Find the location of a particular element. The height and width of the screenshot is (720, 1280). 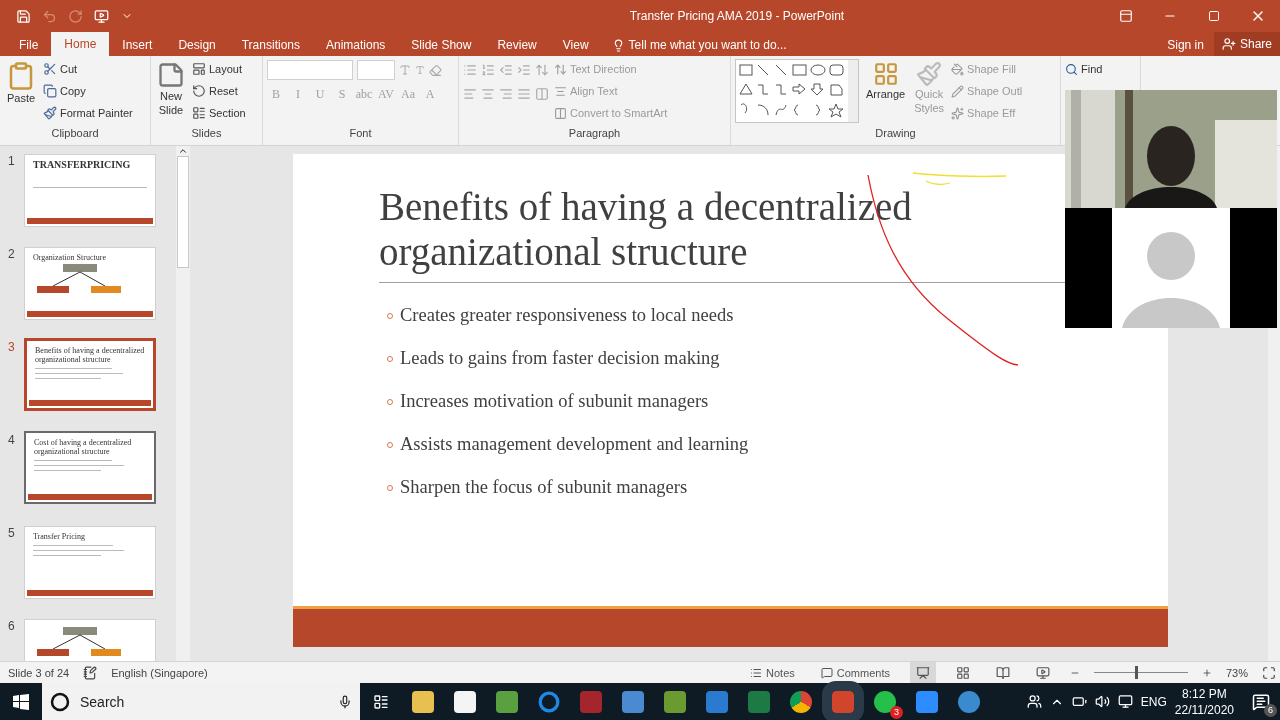

clipboard-button: Copy is located at coordinates (88, 91).